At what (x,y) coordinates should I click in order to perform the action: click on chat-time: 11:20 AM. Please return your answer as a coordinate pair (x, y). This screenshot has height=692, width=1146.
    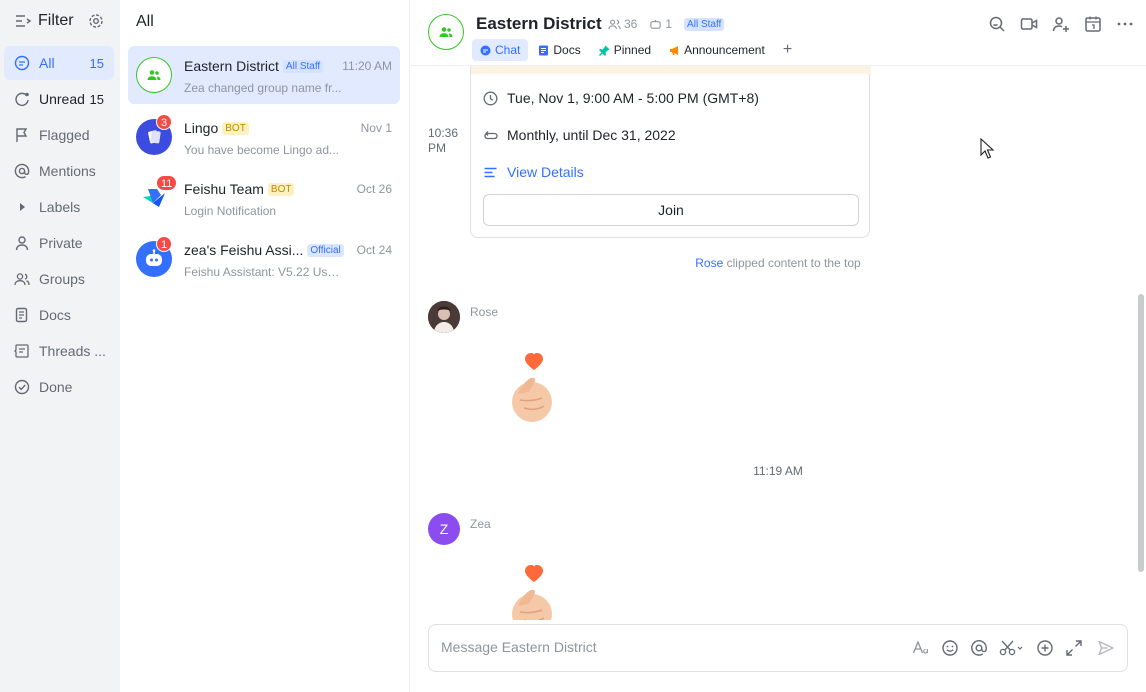
    Looking at the image, I should click on (367, 66).